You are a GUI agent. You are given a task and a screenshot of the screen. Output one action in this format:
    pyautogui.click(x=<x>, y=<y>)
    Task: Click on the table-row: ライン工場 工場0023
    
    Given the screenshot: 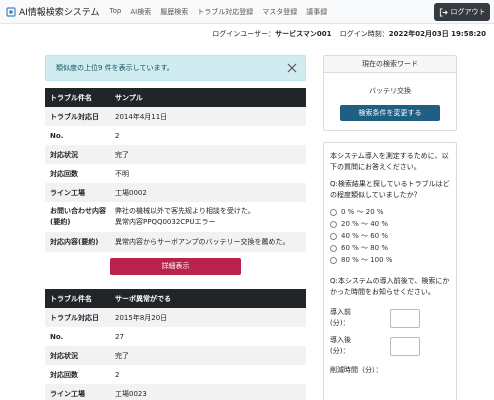 What is the action you would take?
    pyautogui.click(x=175, y=392)
    